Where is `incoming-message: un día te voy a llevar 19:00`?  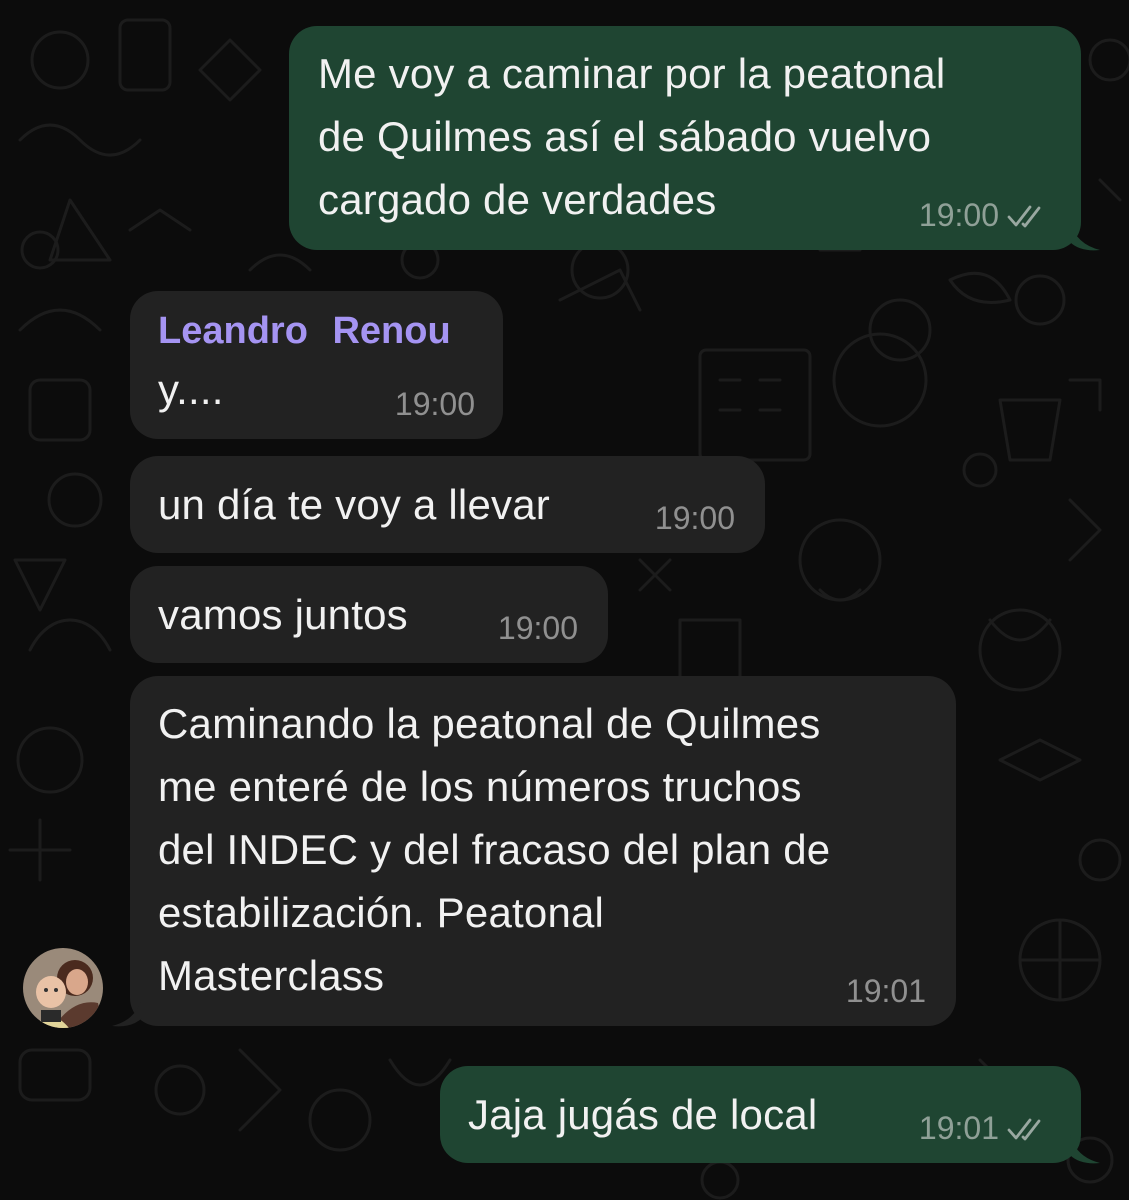 incoming-message: un día te voy a llevar 19:00 is located at coordinates (447, 504).